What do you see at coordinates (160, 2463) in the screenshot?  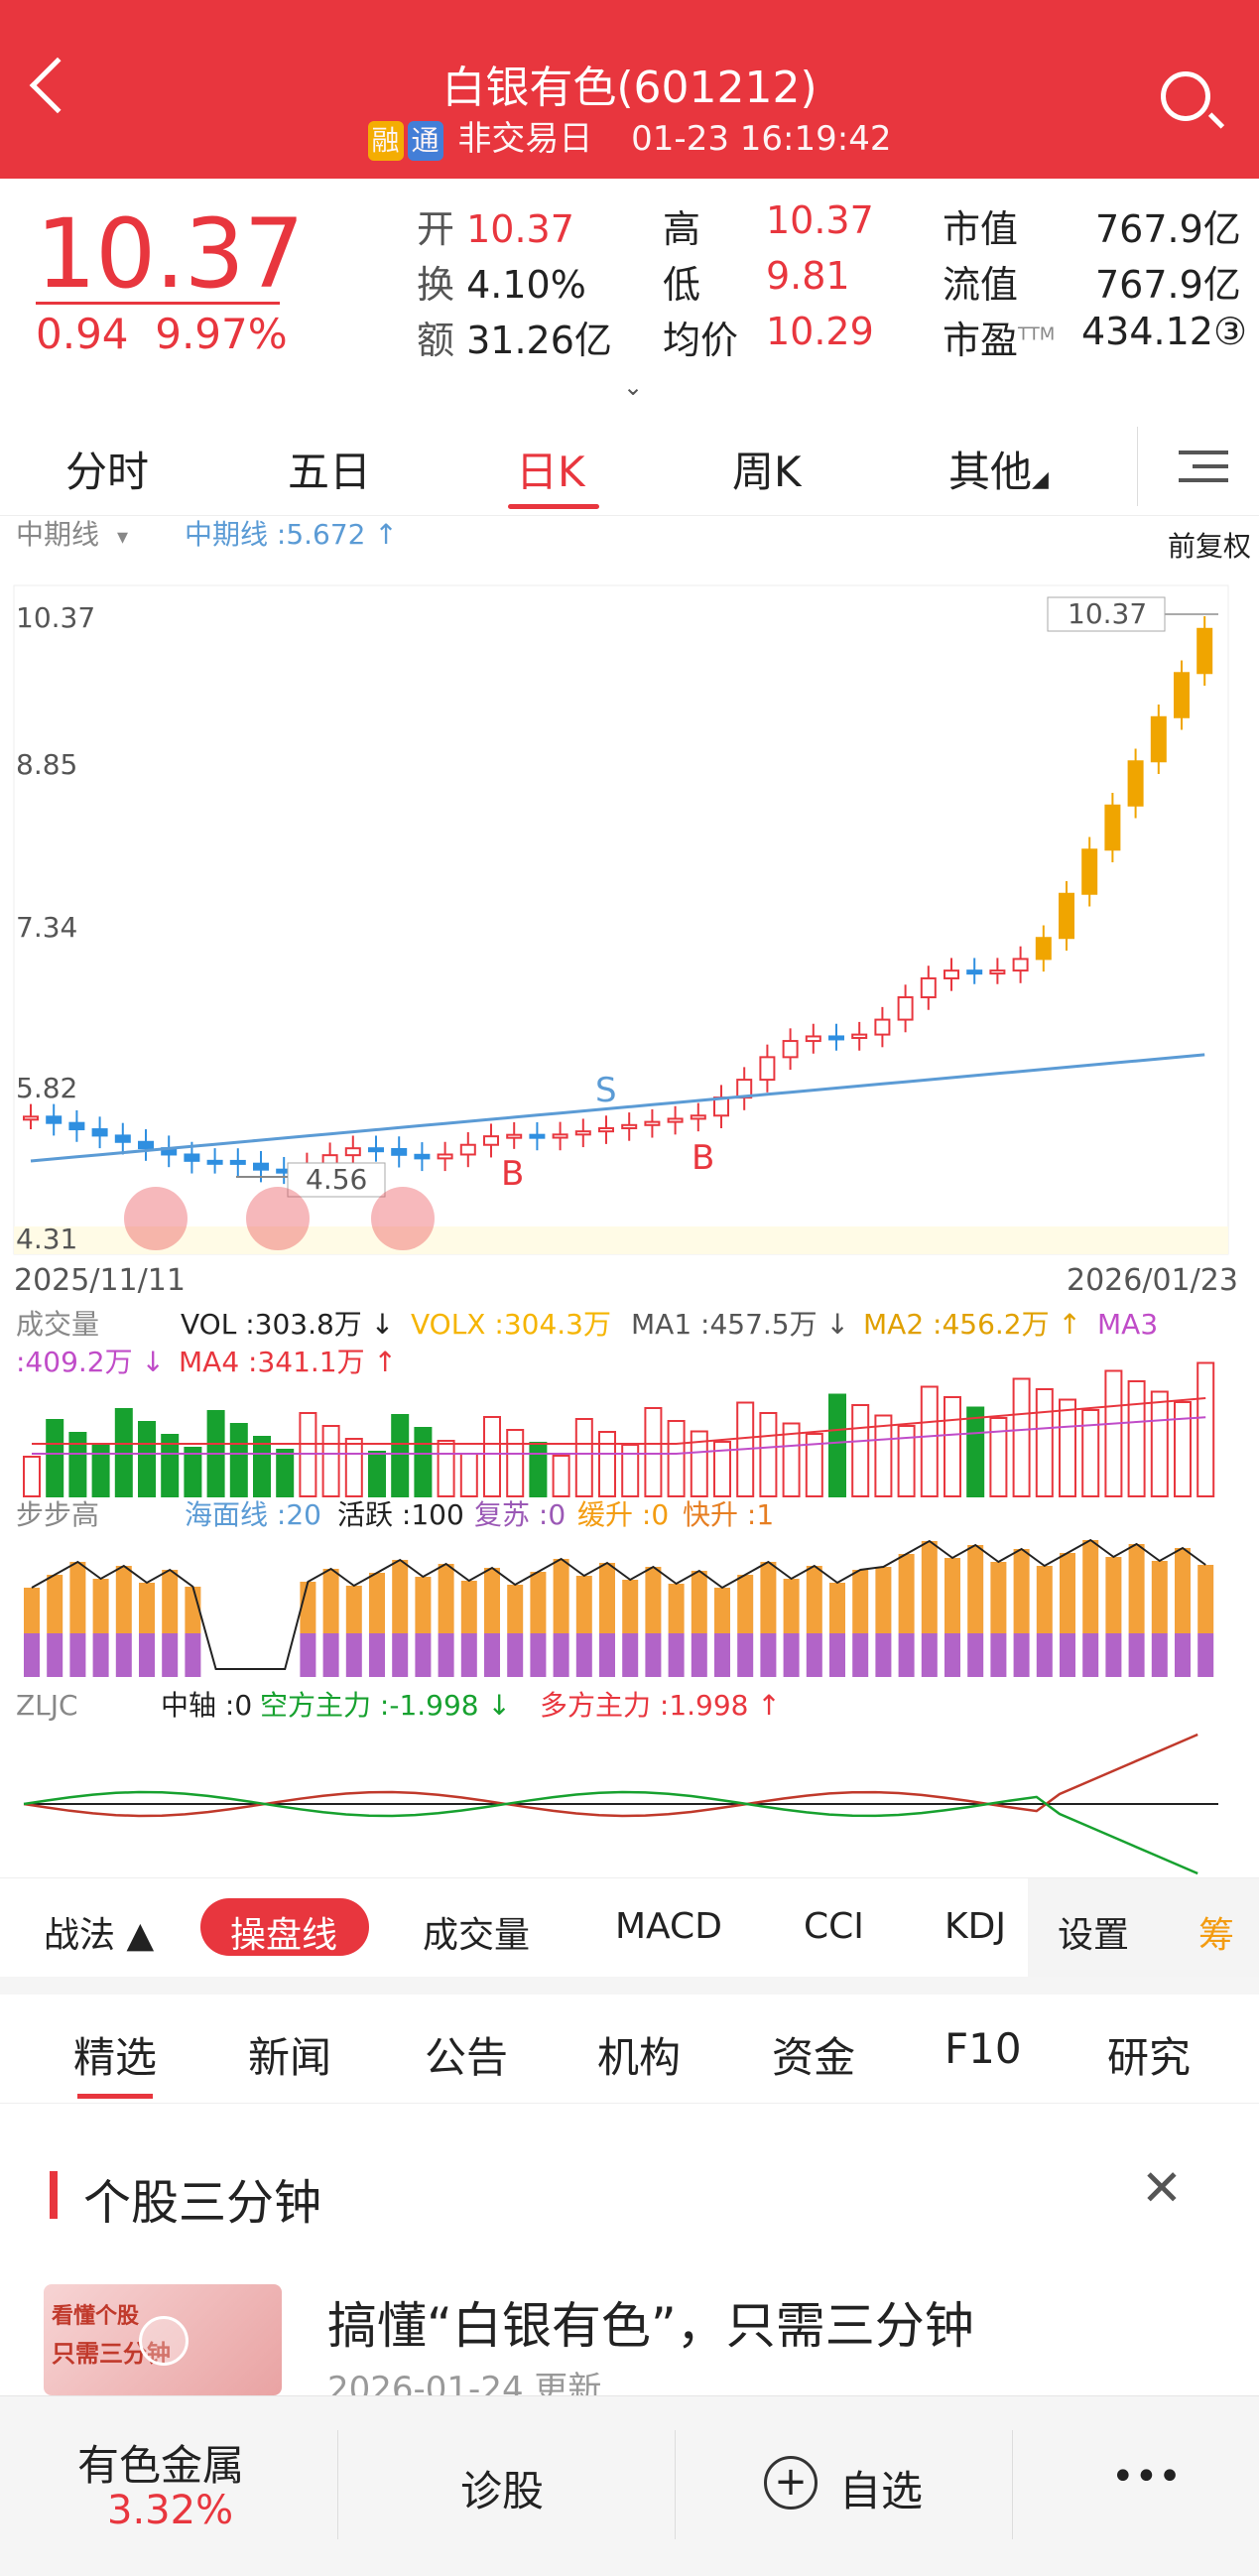 I see `sector-name: 有色金属` at bounding box center [160, 2463].